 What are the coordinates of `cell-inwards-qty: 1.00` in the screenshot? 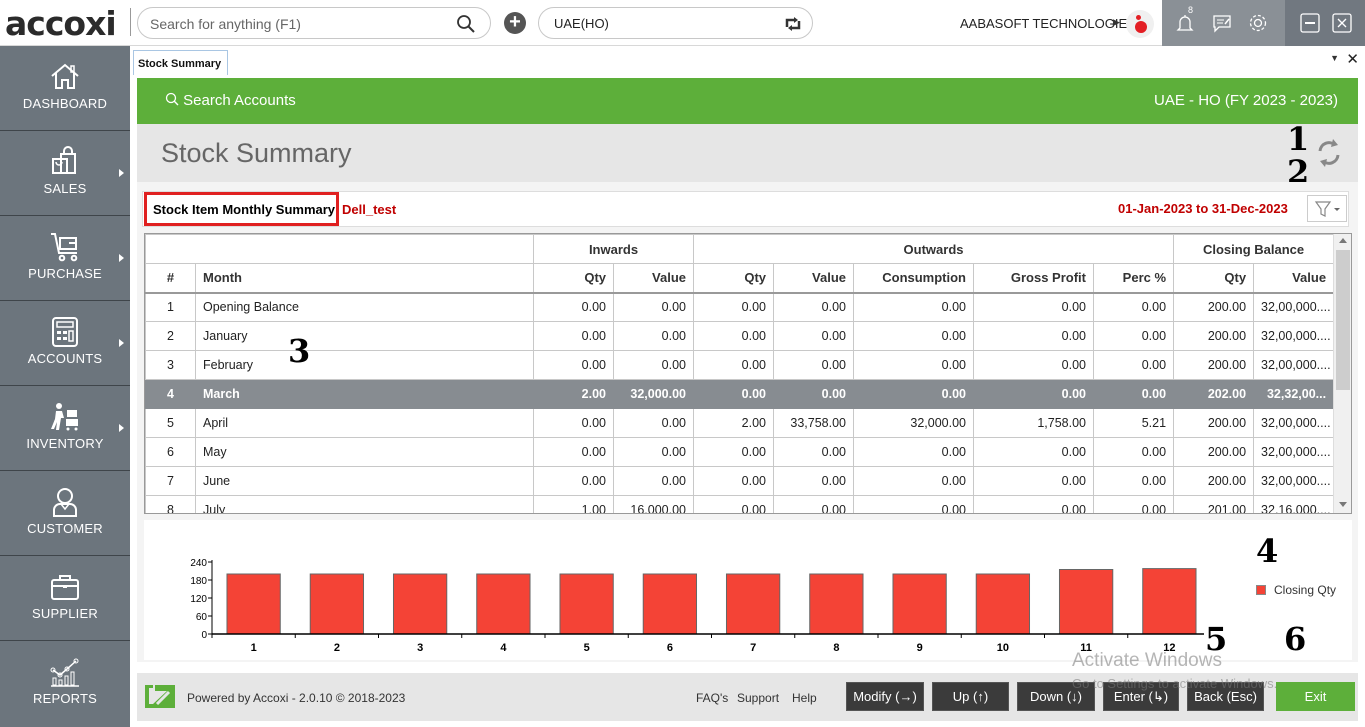 It's located at (573, 504).